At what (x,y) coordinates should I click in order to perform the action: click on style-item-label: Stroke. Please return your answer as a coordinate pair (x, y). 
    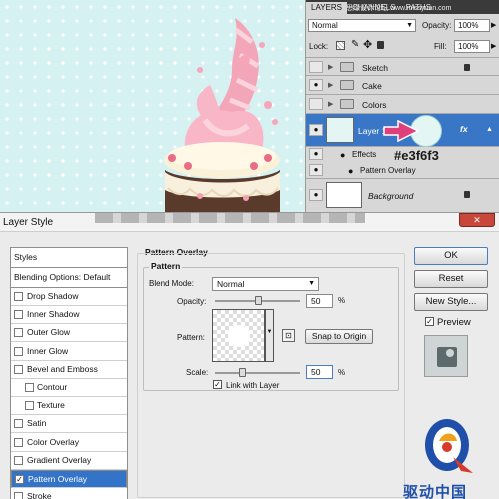
    Looking at the image, I should click on (39, 495).